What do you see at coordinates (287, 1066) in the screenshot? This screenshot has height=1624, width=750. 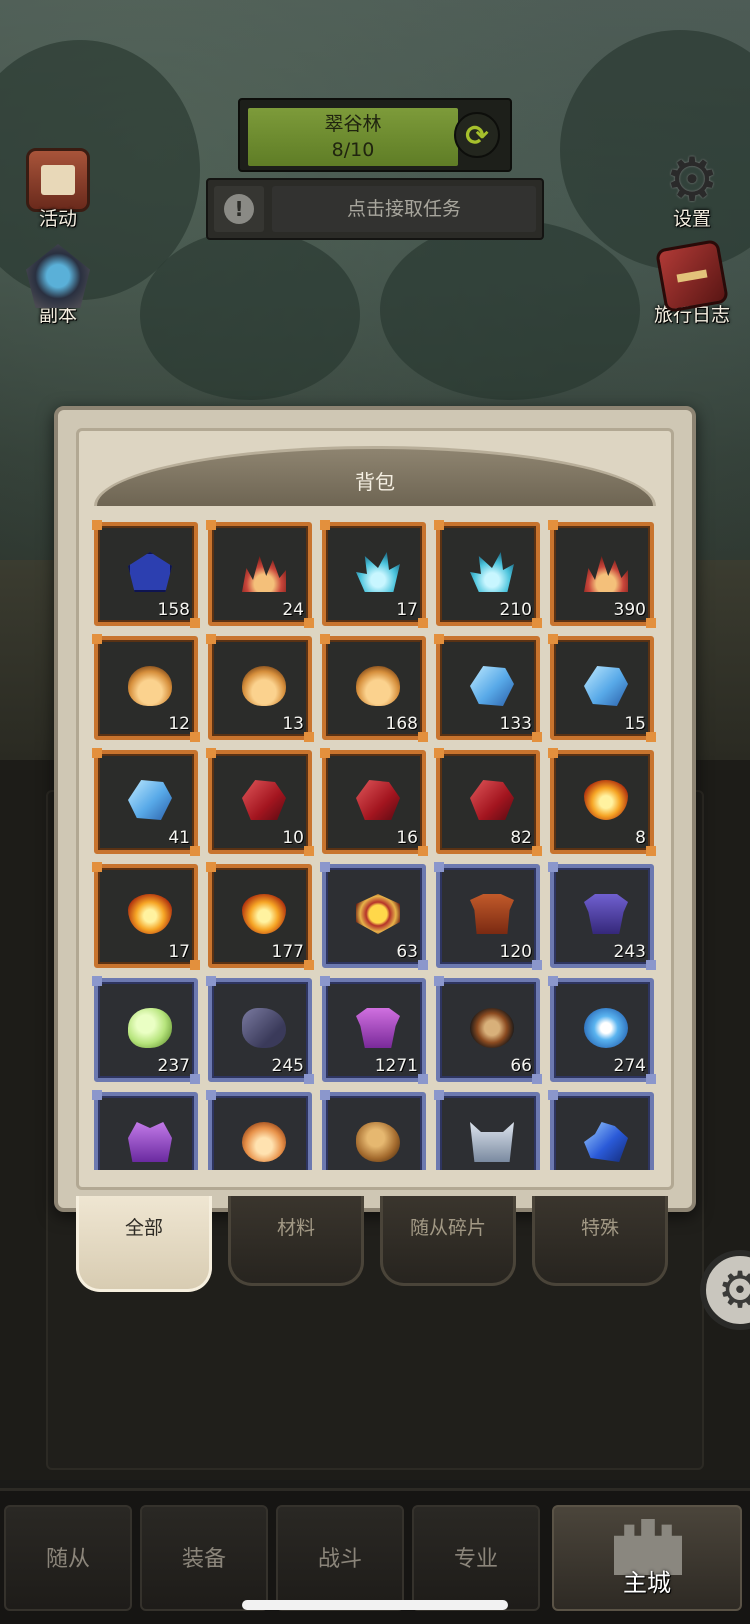 I see `item-count: 245` at bounding box center [287, 1066].